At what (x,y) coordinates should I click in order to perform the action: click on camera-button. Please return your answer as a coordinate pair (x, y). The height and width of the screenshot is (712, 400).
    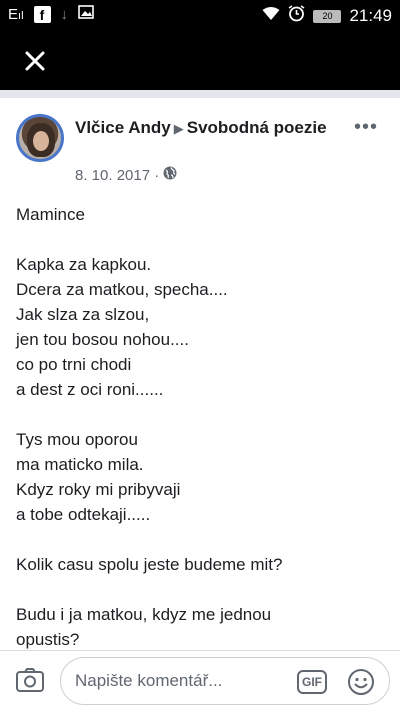
    Looking at the image, I should click on (30, 680).